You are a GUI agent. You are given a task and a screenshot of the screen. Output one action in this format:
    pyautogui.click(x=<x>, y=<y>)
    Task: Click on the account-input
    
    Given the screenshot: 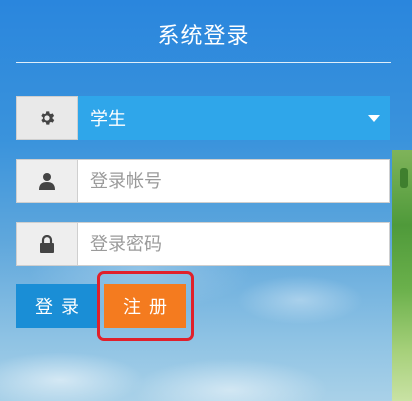 What is the action you would take?
    pyautogui.click(x=239, y=181)
    